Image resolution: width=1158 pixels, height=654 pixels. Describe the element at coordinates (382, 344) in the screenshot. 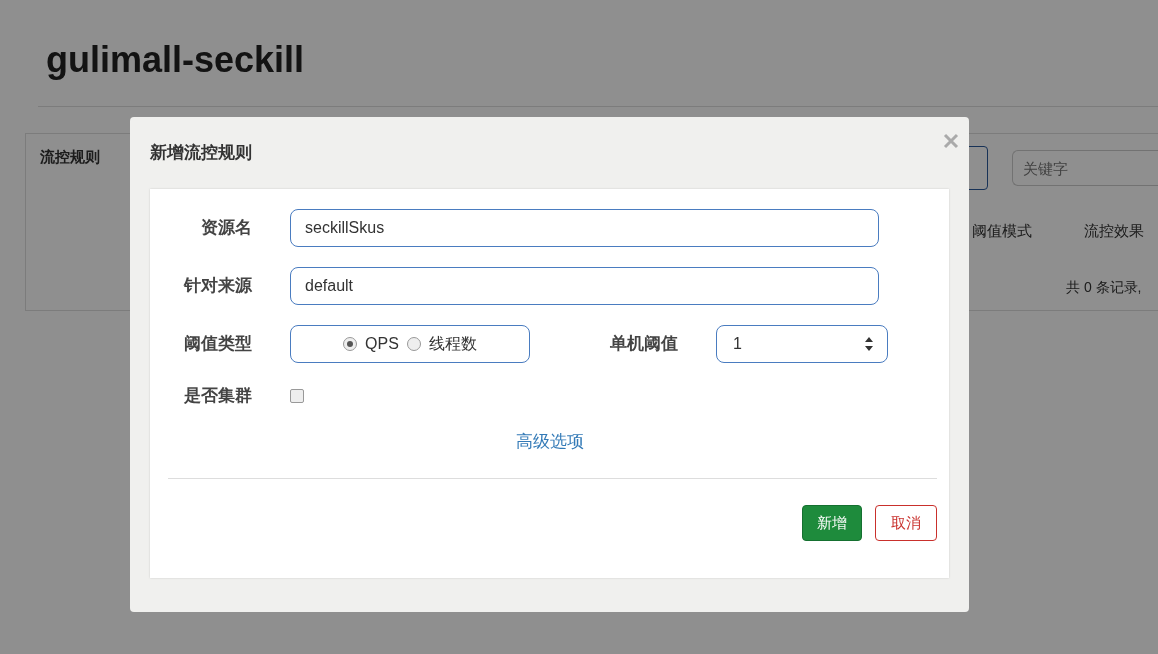

I see `radio-label: QPS` at that location.